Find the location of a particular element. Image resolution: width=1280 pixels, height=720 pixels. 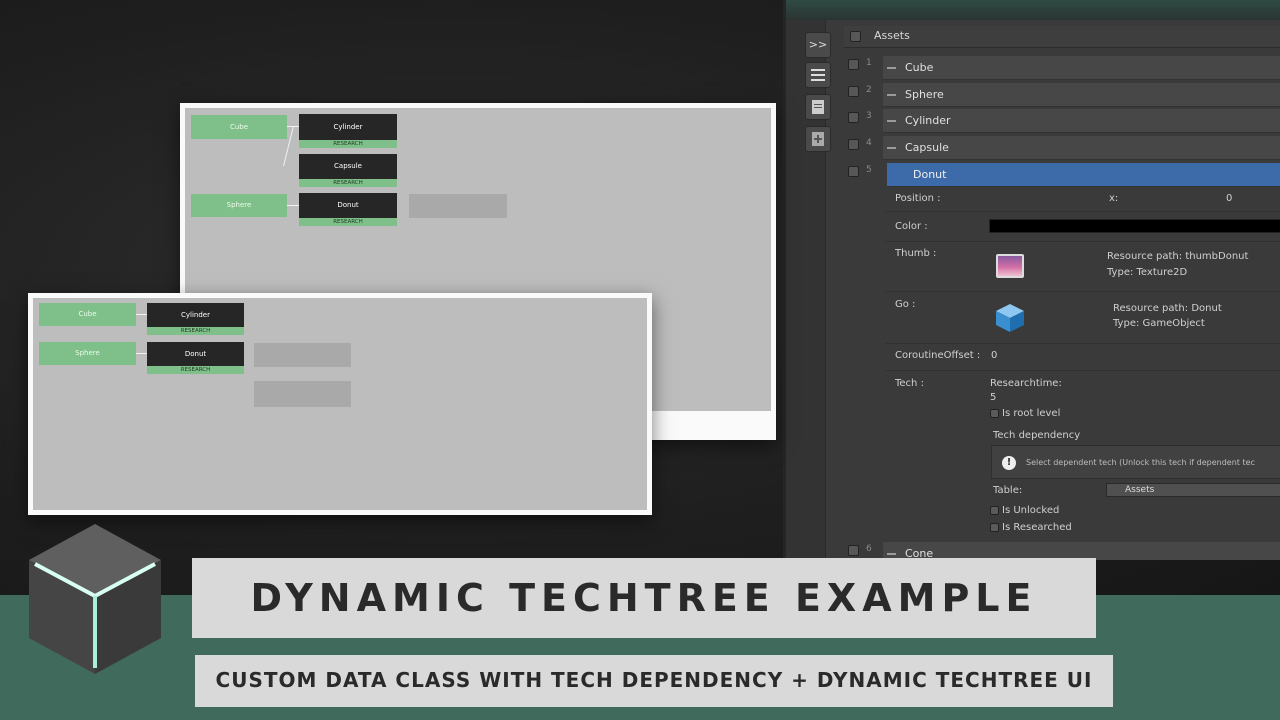

document-button is located at coordinates (818, 107).